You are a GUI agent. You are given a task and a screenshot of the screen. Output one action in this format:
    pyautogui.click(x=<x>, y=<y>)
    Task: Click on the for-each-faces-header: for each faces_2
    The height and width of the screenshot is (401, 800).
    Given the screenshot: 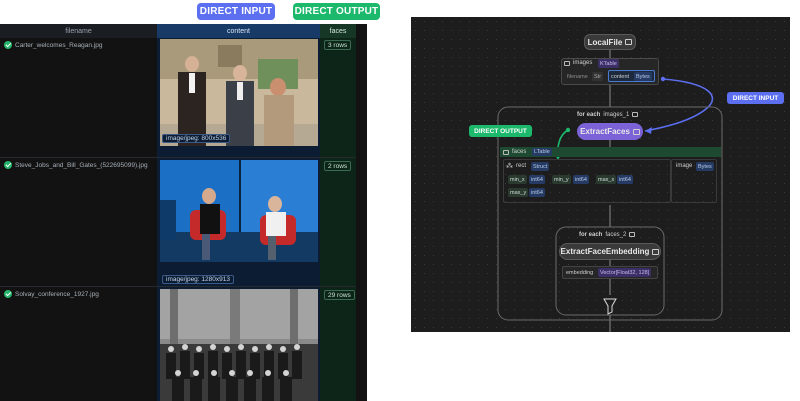 What is the action you would take?
    pyautogui.click(x=607, y=234)
    